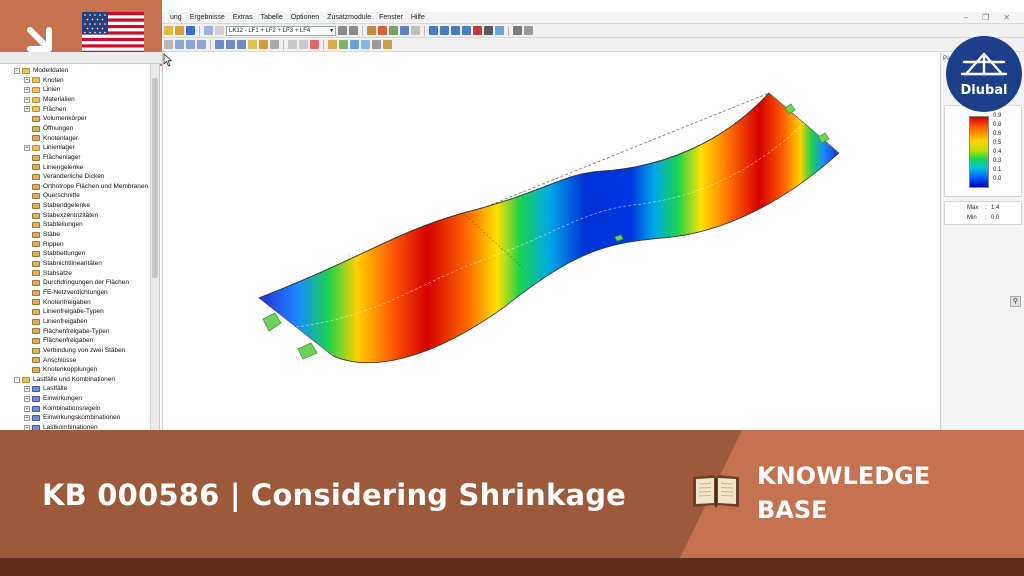  What do you see at coordinates (168, 44) in the screenshot?
I see `select-icon` at bounding box center [168, 44].